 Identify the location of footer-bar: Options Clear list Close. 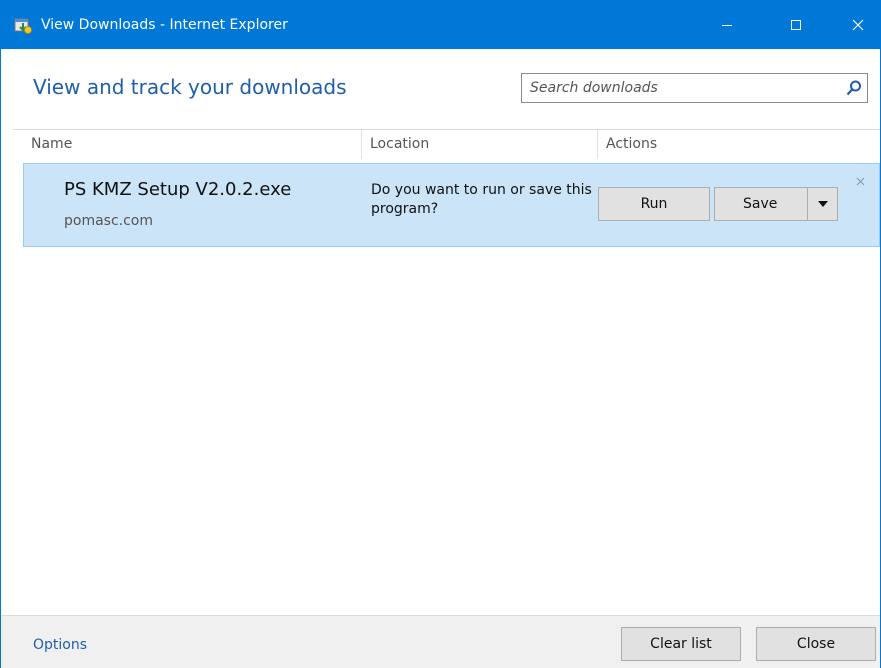
(440, 641).